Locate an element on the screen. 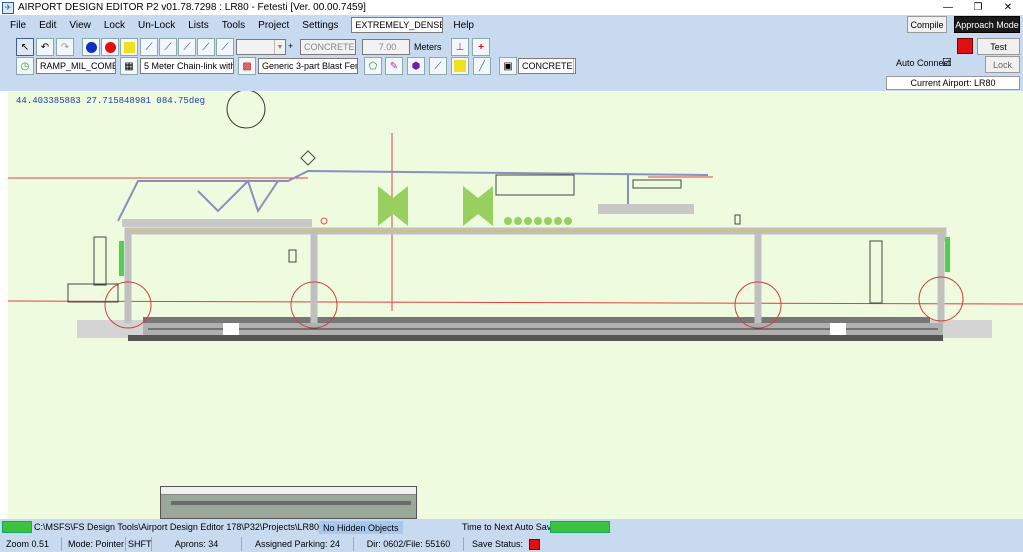  taxi-line-tool-4: ⟋ is located at coordinates (206, 47).